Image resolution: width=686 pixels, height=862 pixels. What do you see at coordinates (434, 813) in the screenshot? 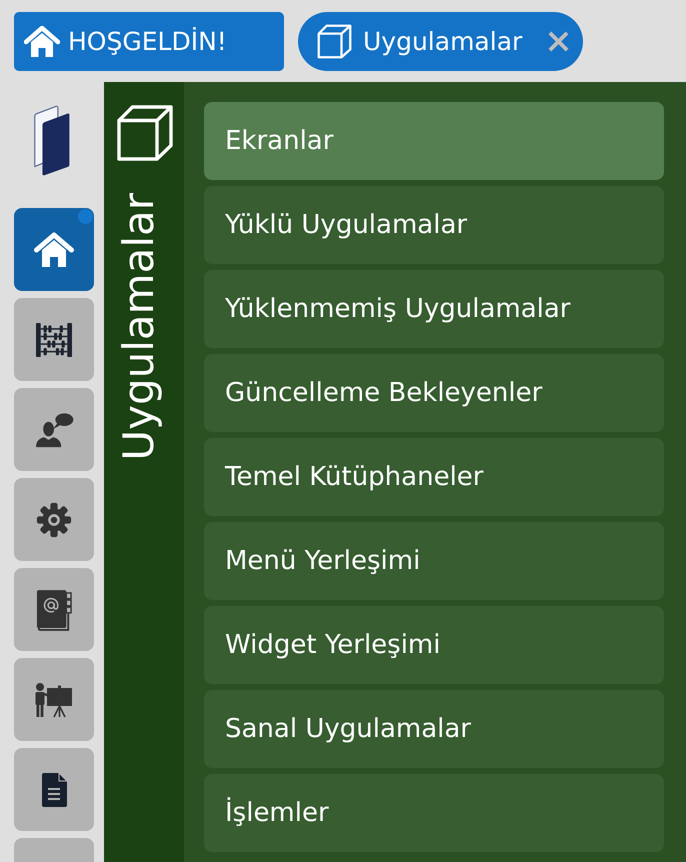
I see `menu-item: İşlemler` at bounding box center [434, 813].